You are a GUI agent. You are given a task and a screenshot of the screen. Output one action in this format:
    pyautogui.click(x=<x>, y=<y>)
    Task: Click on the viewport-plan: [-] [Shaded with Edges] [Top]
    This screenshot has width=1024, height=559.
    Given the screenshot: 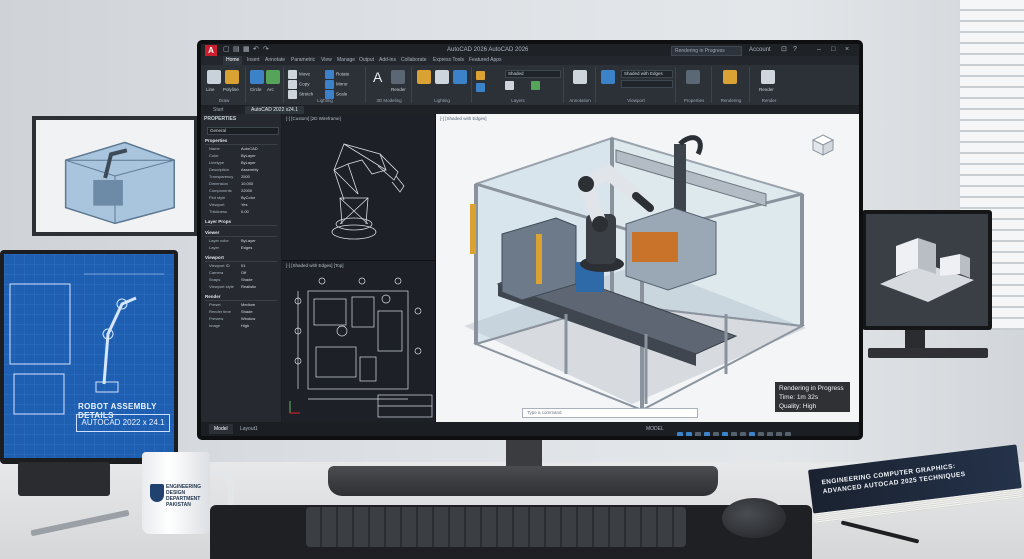 What is the action you would take?
    pyautogui.click(x=359, y=341)
    